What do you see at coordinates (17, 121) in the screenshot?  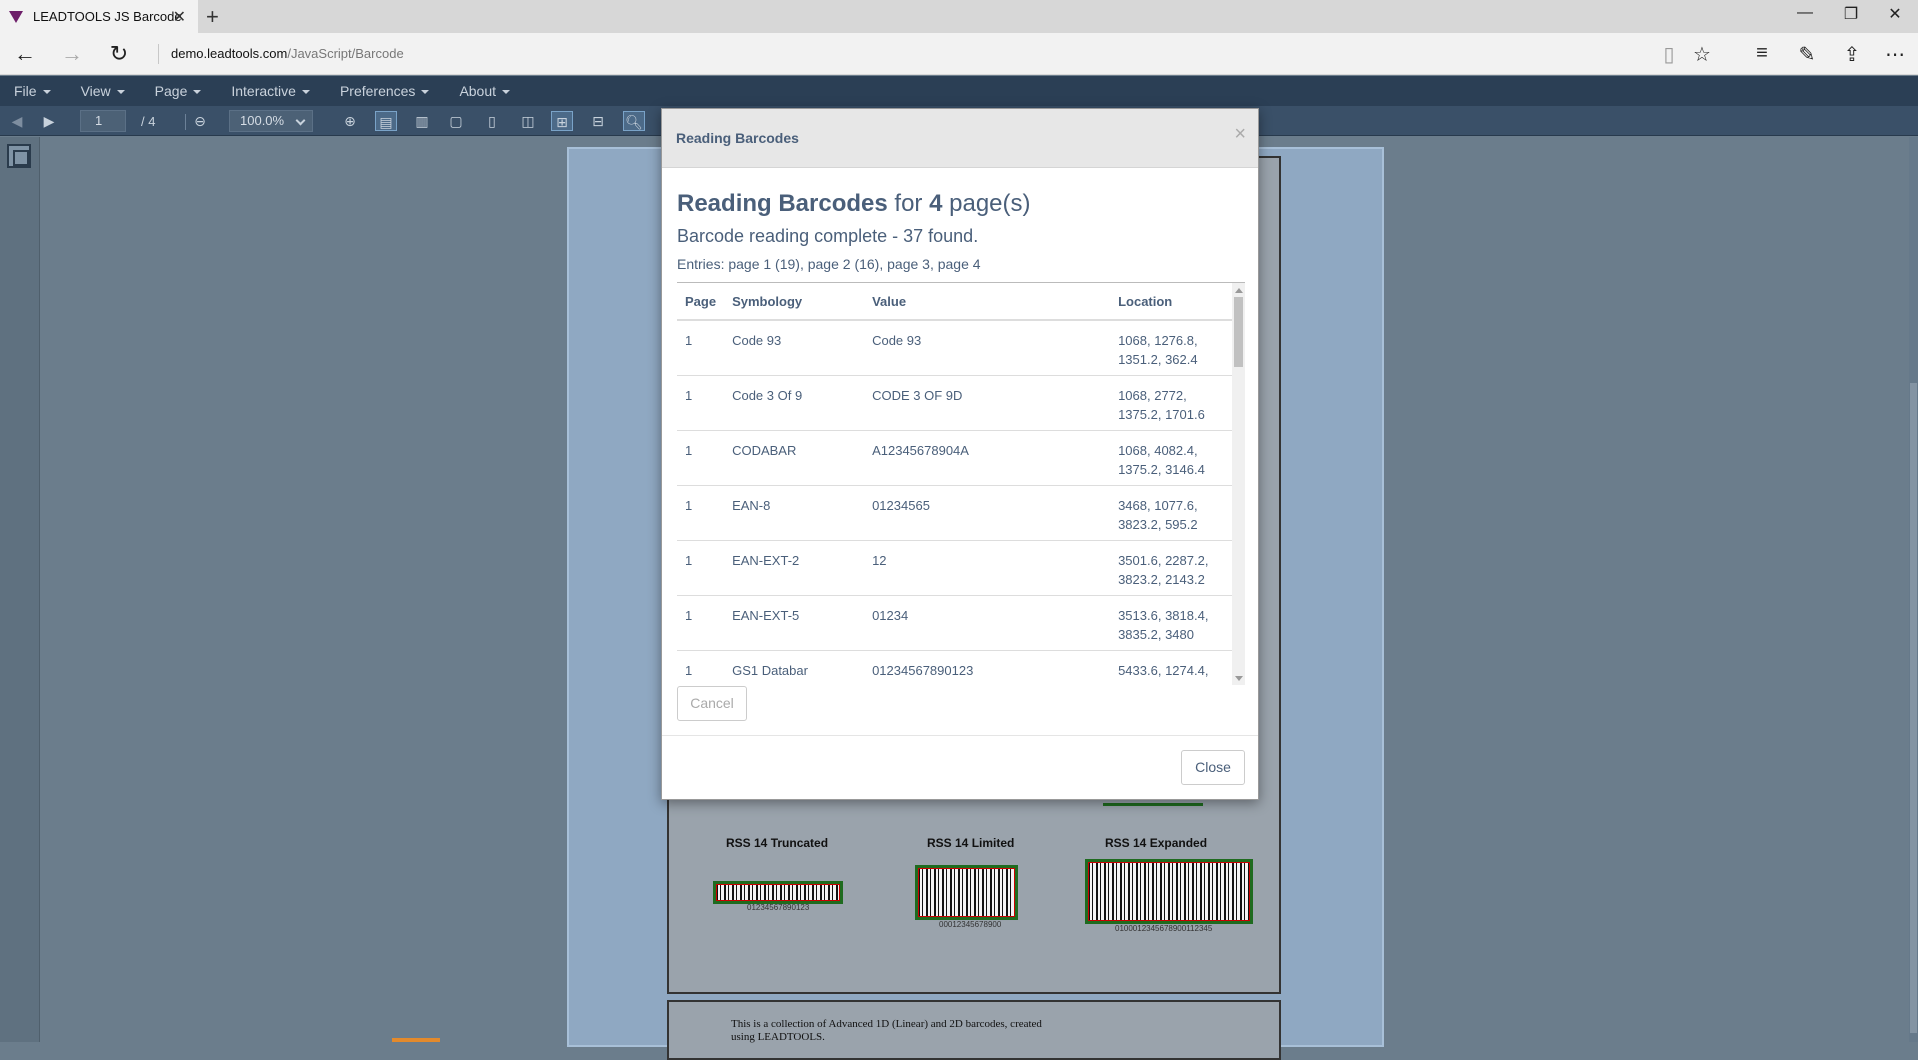 I see `previous-page-icon: ◀` at bounding box center [17, 121].